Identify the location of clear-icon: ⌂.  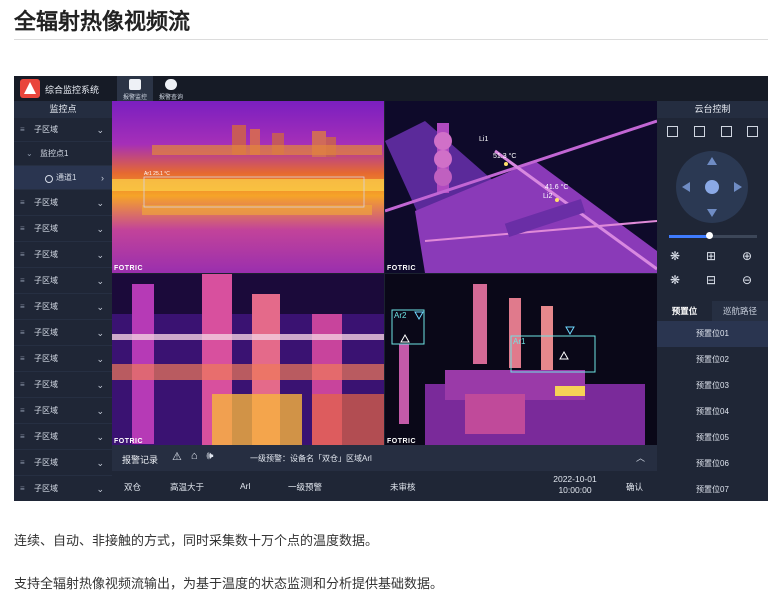
(194, 456).